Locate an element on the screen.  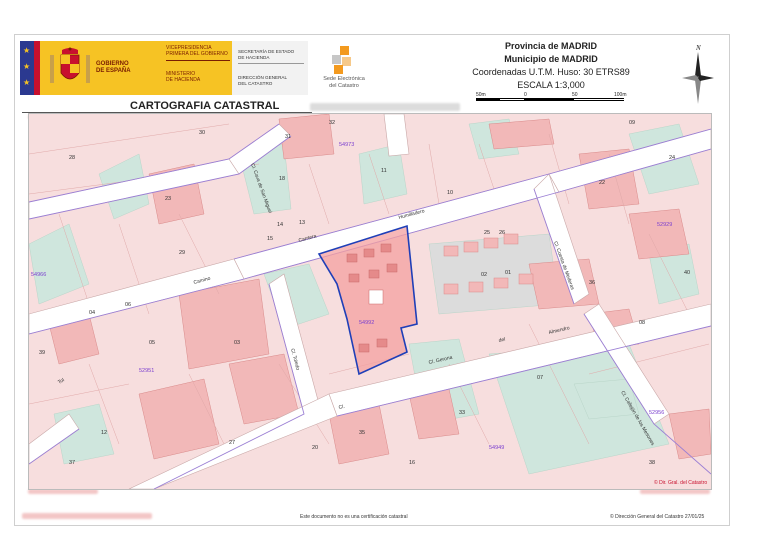
catastro-copyright-mark: © Dir. Gral. del Catastro is located at coordinates (680, 482).